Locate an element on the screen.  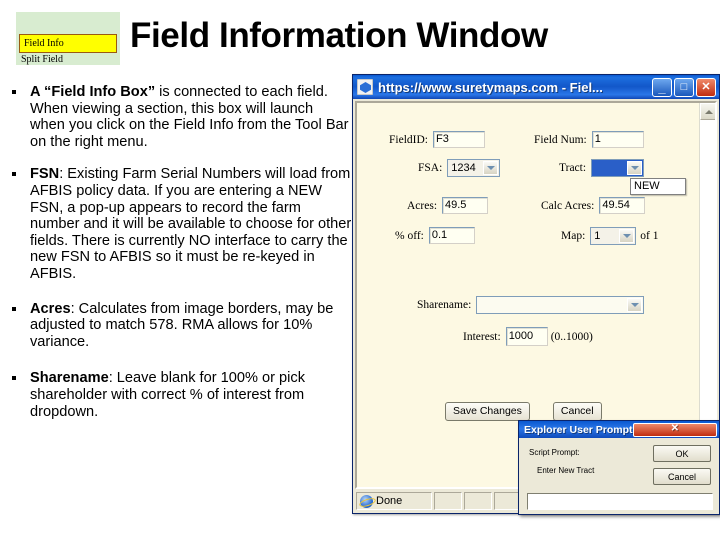
map-label: Map: is located at coordinates (573, 236).